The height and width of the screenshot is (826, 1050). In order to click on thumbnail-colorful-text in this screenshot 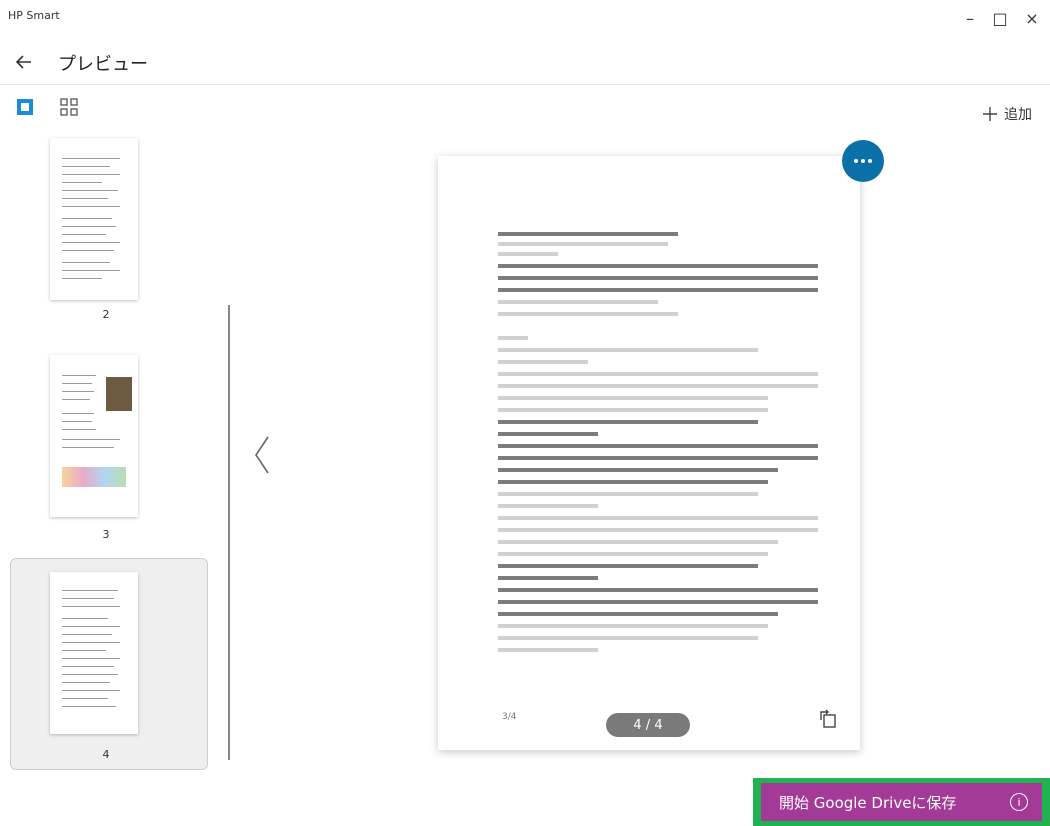, I will do `click(94, 477)`.